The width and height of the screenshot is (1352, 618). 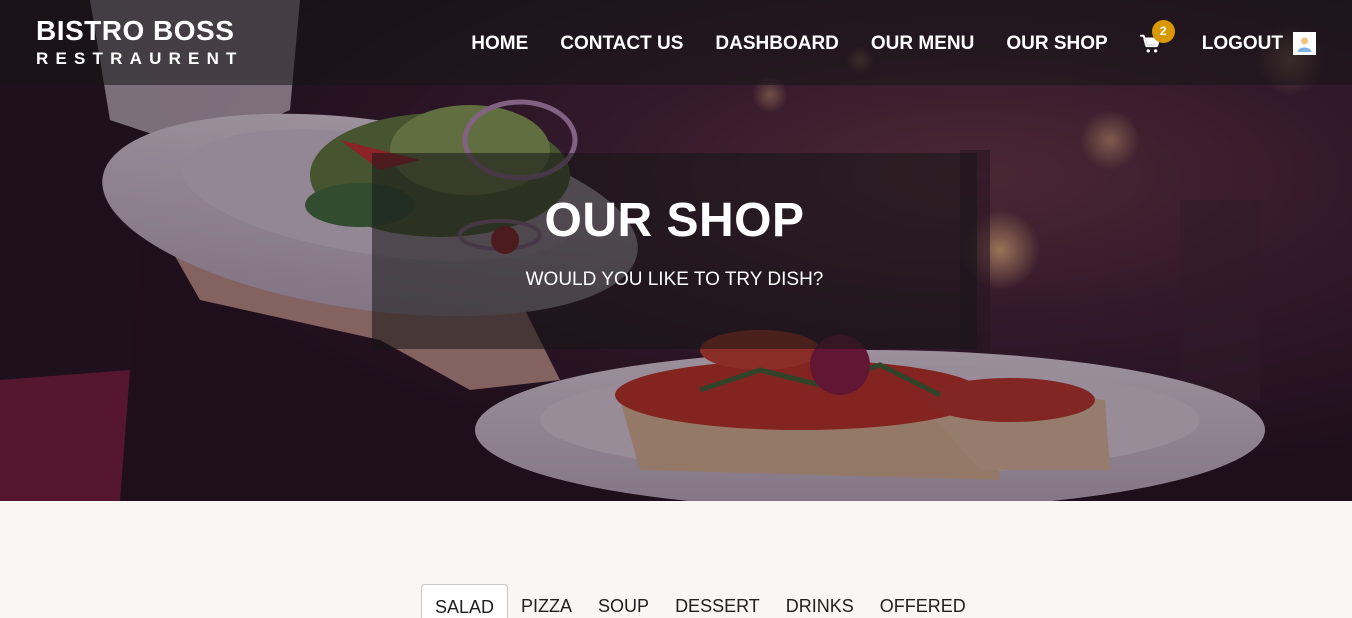 I want to click on nav-home-link: HOME, so click(x=499, y=44).